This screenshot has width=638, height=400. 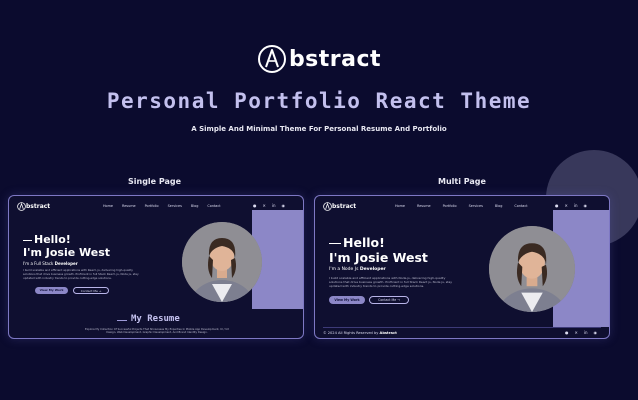 I want to click on multi-role-line: I'm a Node Js Developer, so click(x=357, y=269).